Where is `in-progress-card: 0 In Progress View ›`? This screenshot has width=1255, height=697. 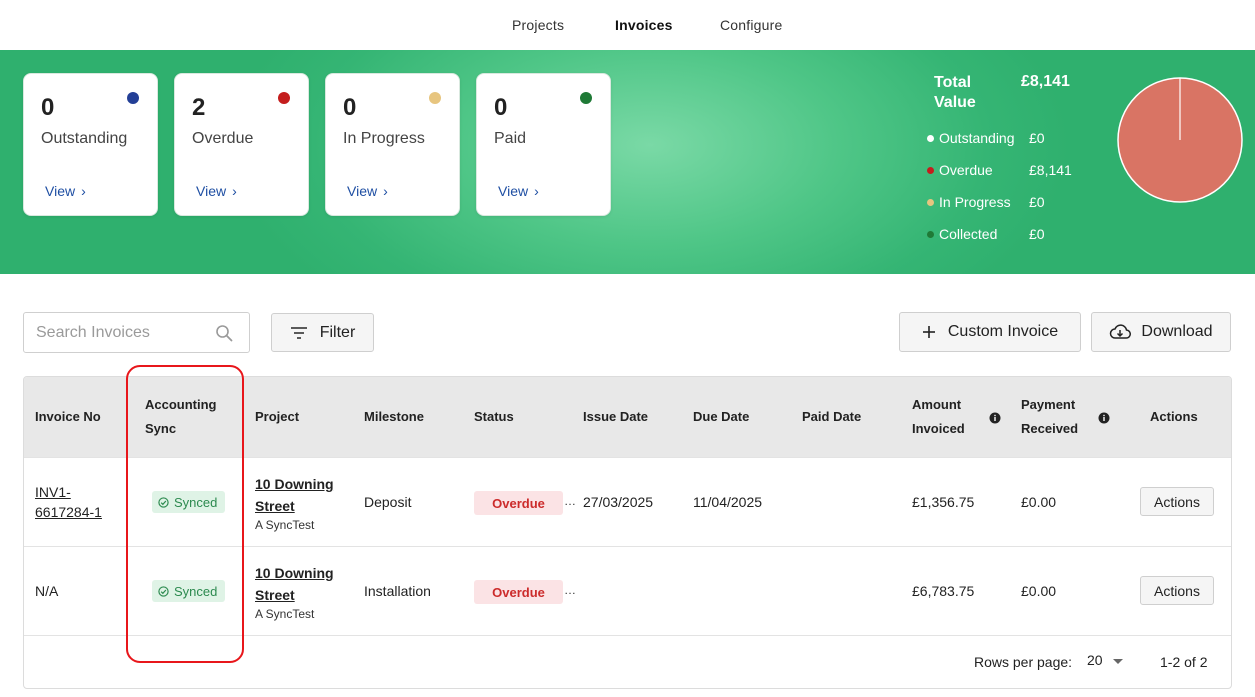
in-progress-card: 0 In Progress View › is located at coordinates (392, 144).